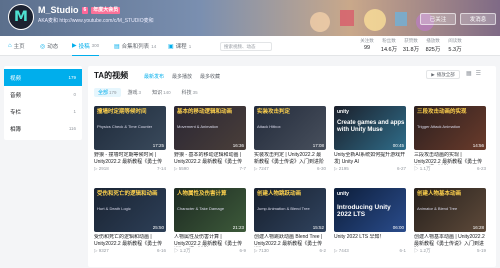 The height and width of the screenshot is (268, 500). What do you see at coordinates (318, 227) in the screenshot?
I see `video-duration: 15:52` at bounding box center [318, 227].